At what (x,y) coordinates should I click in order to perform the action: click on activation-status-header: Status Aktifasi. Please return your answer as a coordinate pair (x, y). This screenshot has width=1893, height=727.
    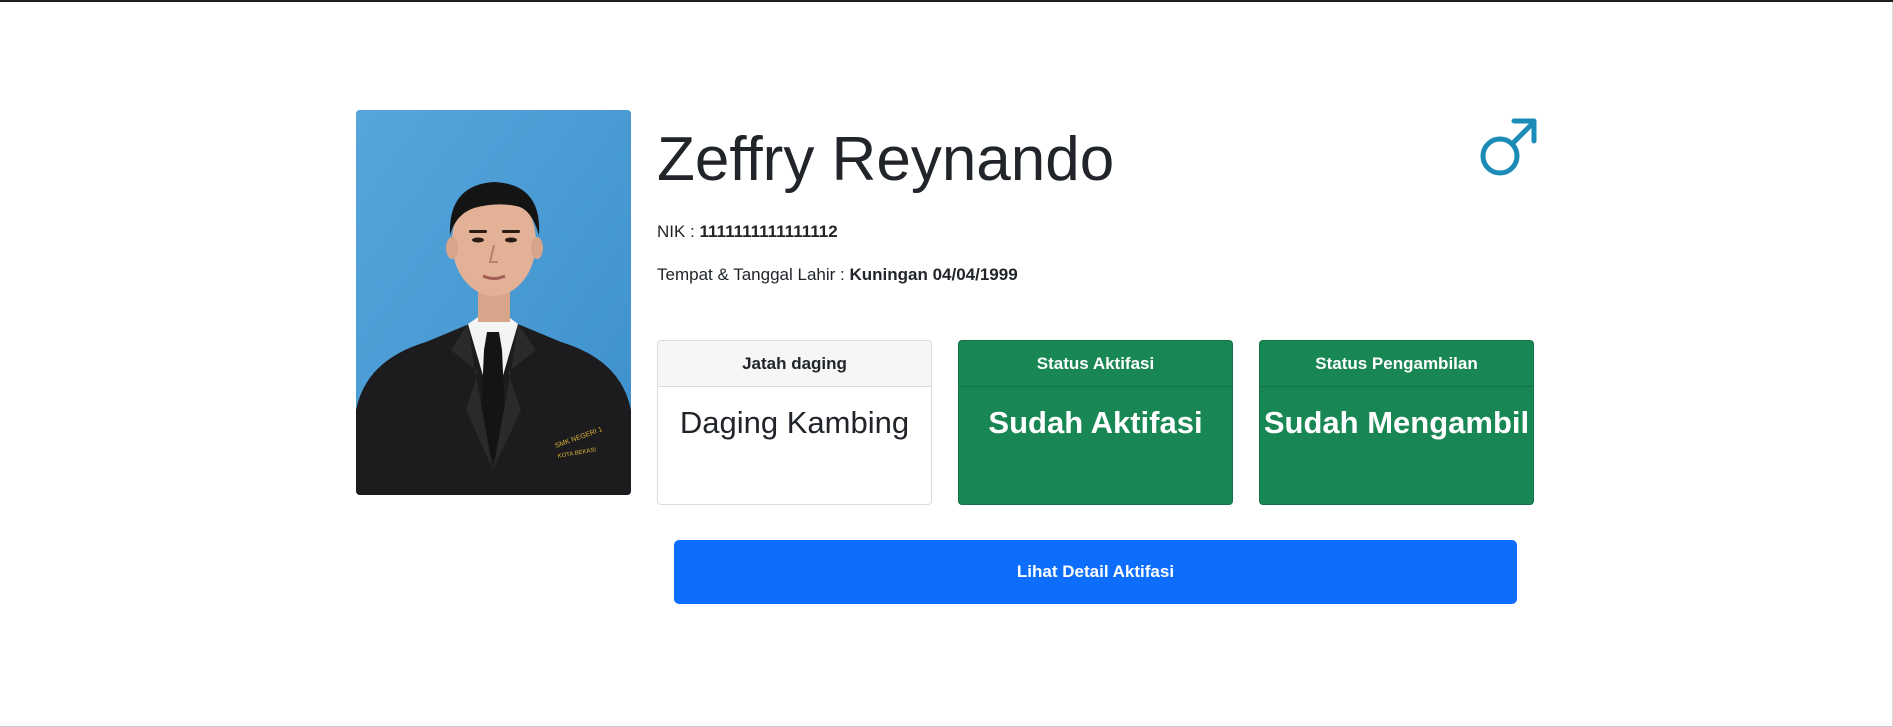
    Looking at the image, I should click on (1095, 364).